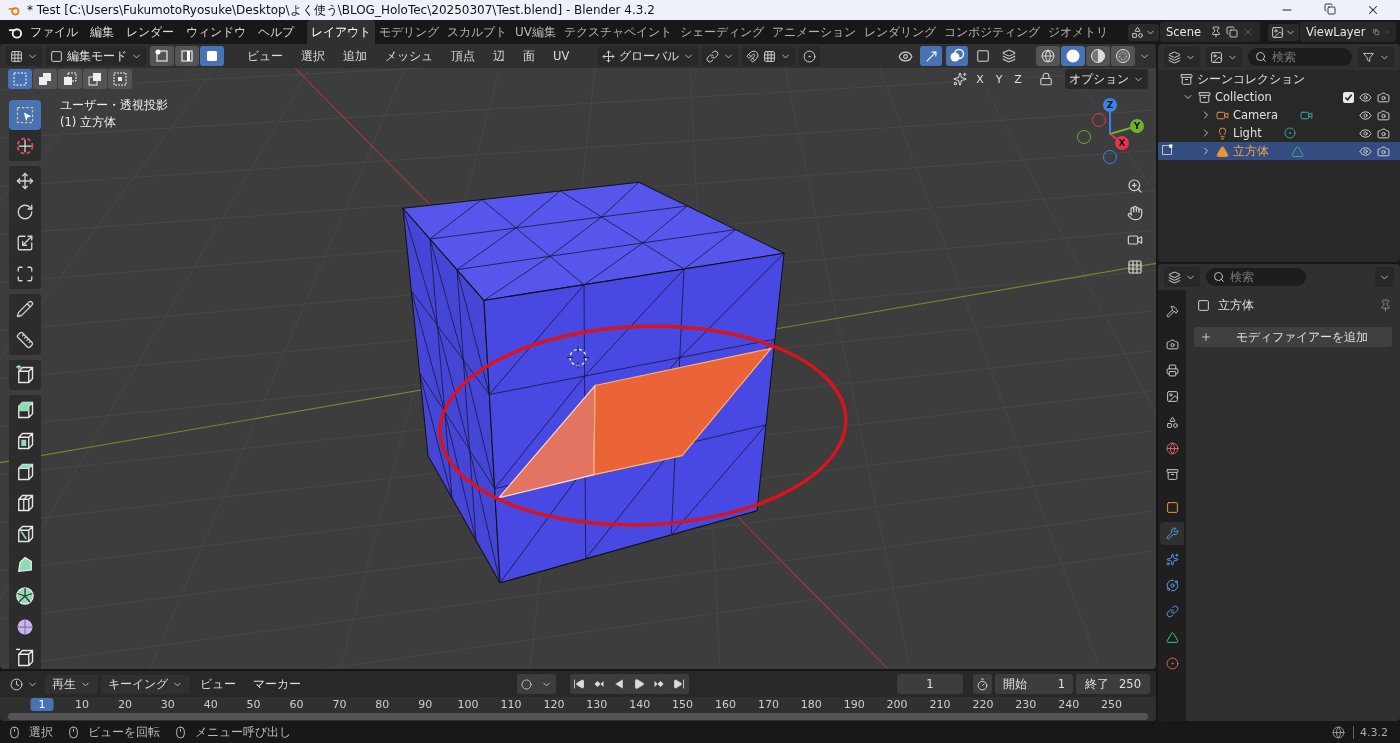 The height and width of the screenshot is (743, 1400). What do you see at coordinates (216, 32) in the screenshot?
I see `menu-item: ウィンドウ` at bounding box center [216, 32].